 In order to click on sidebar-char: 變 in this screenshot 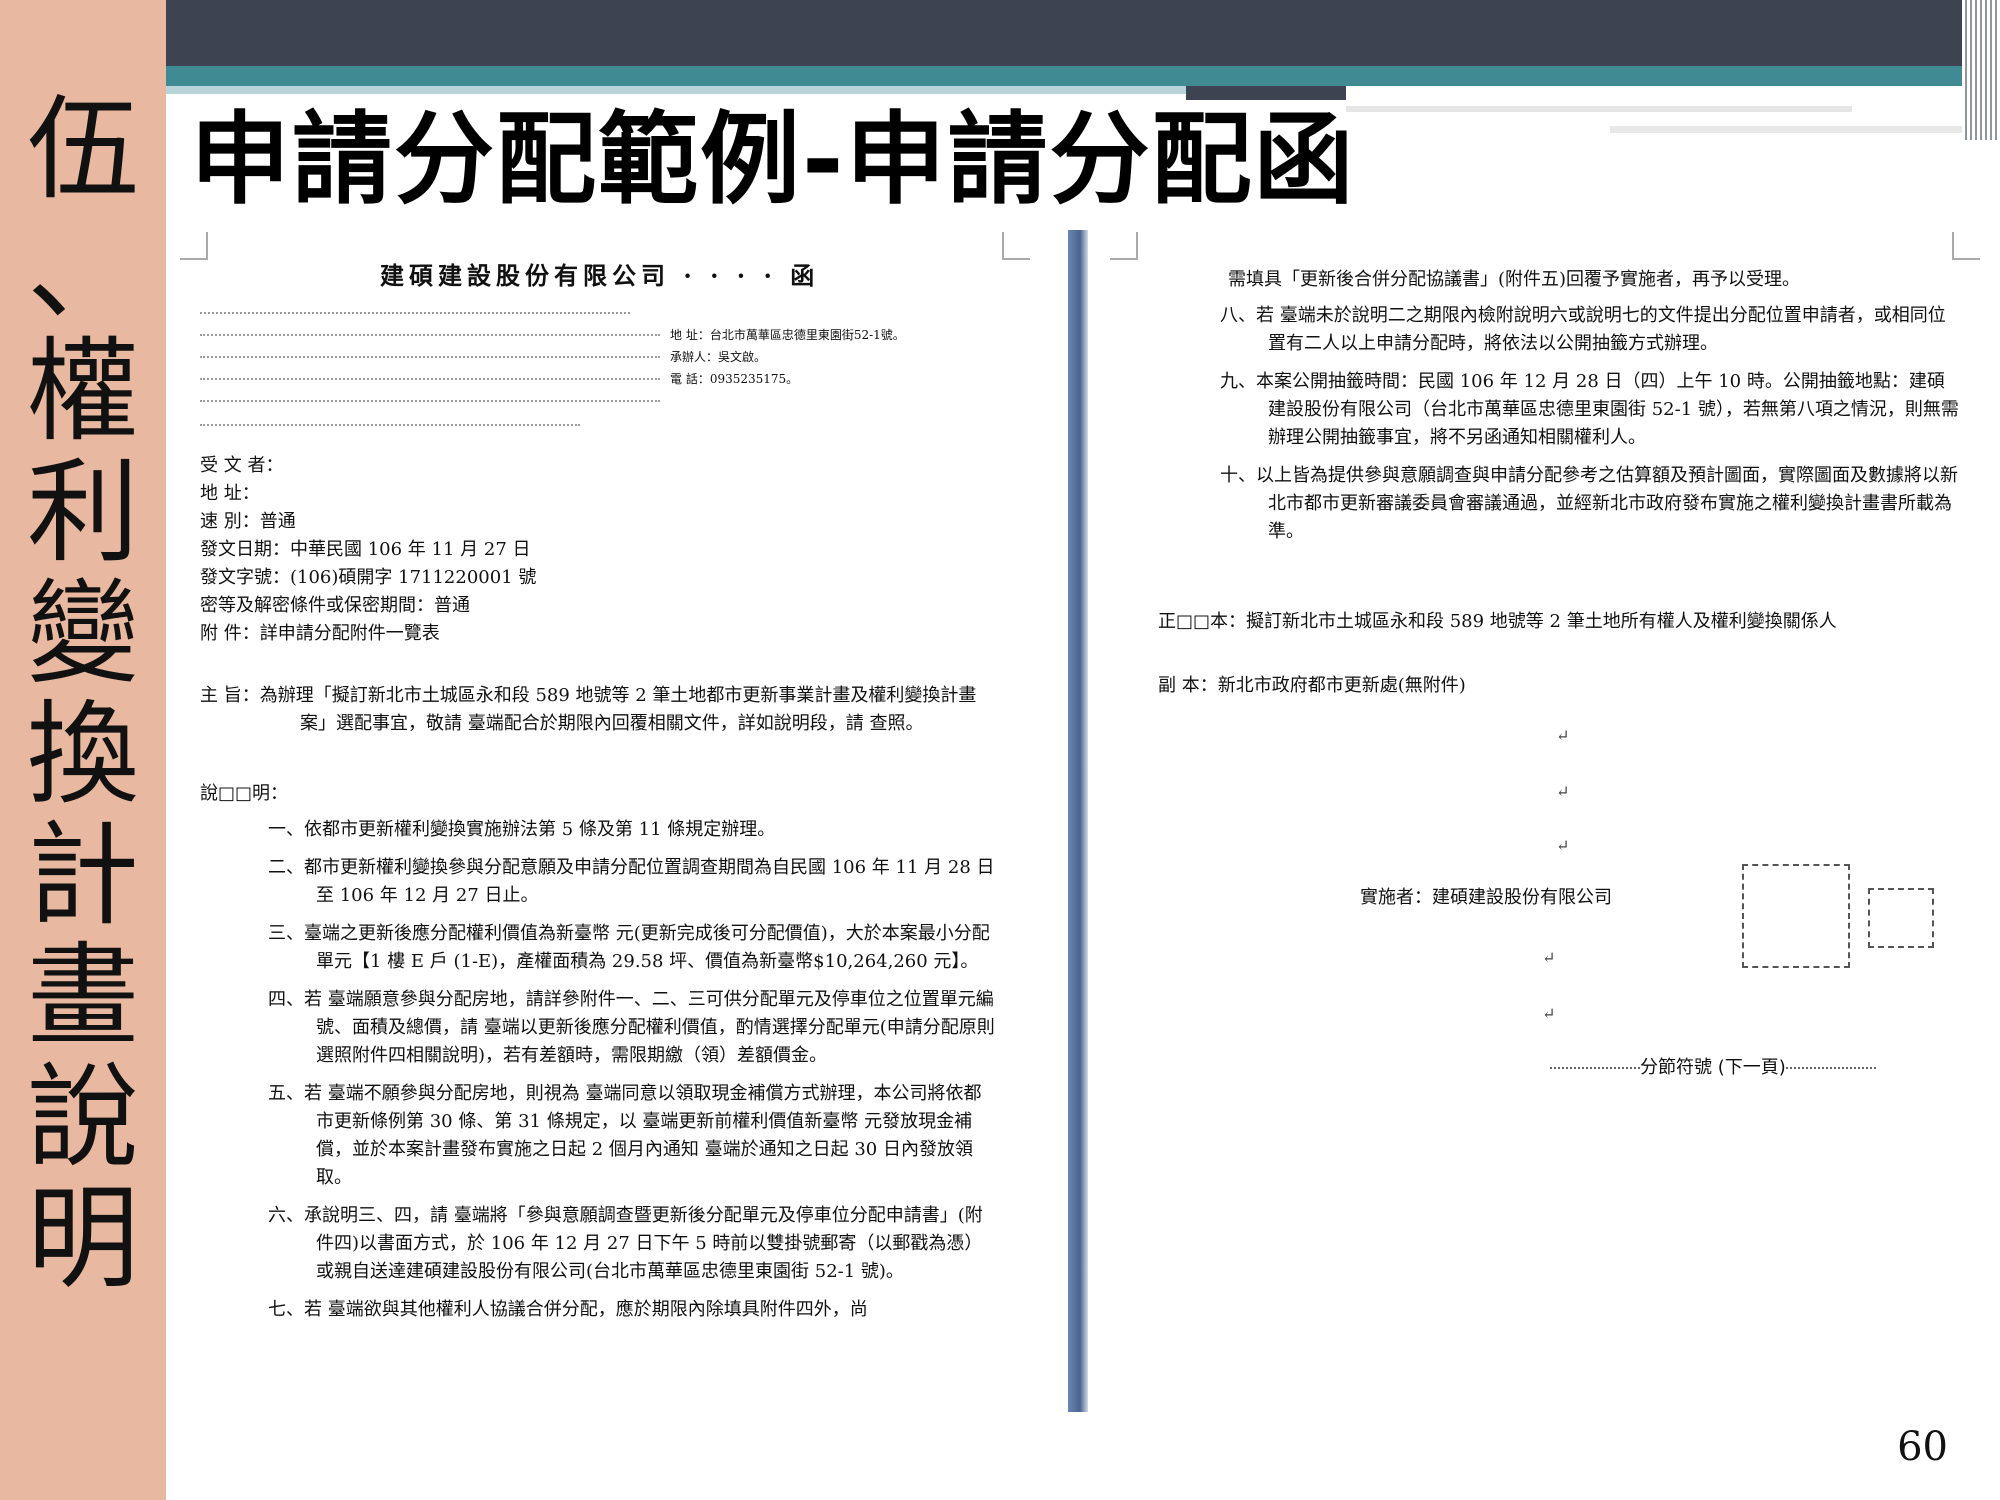, I will do `click(83, 634)`.